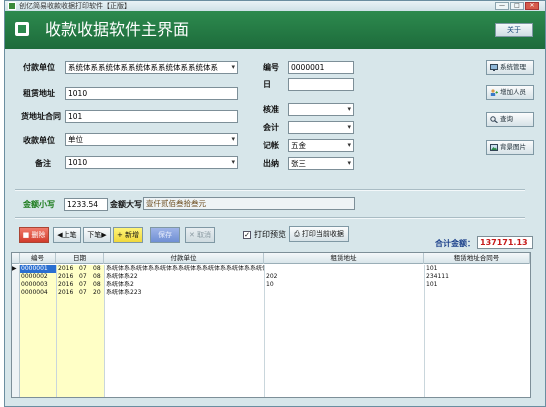 Image resolution: width=546 pixels, height=407 pixels. I want to click on printer-icon: ⎙, so click(298, 234).